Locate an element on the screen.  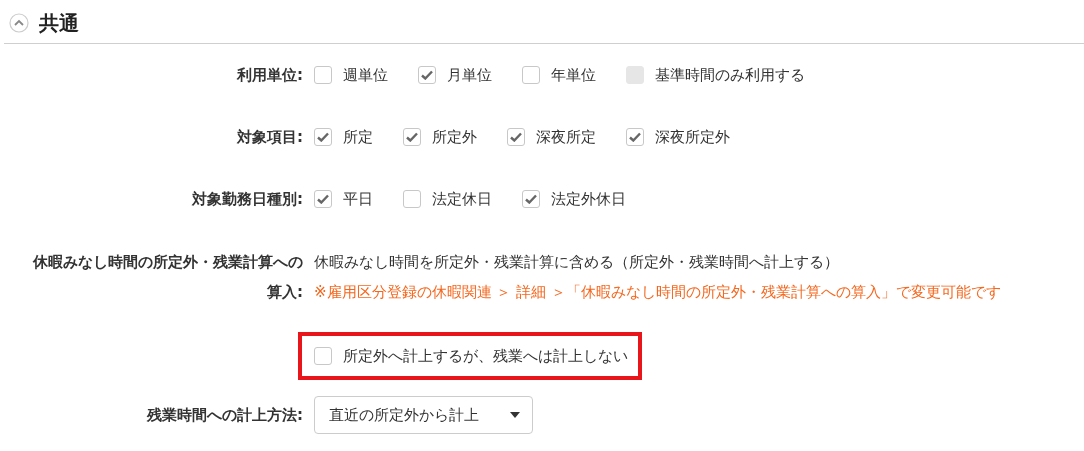
chevron-circle-icon is located at coordinates (19, 23).